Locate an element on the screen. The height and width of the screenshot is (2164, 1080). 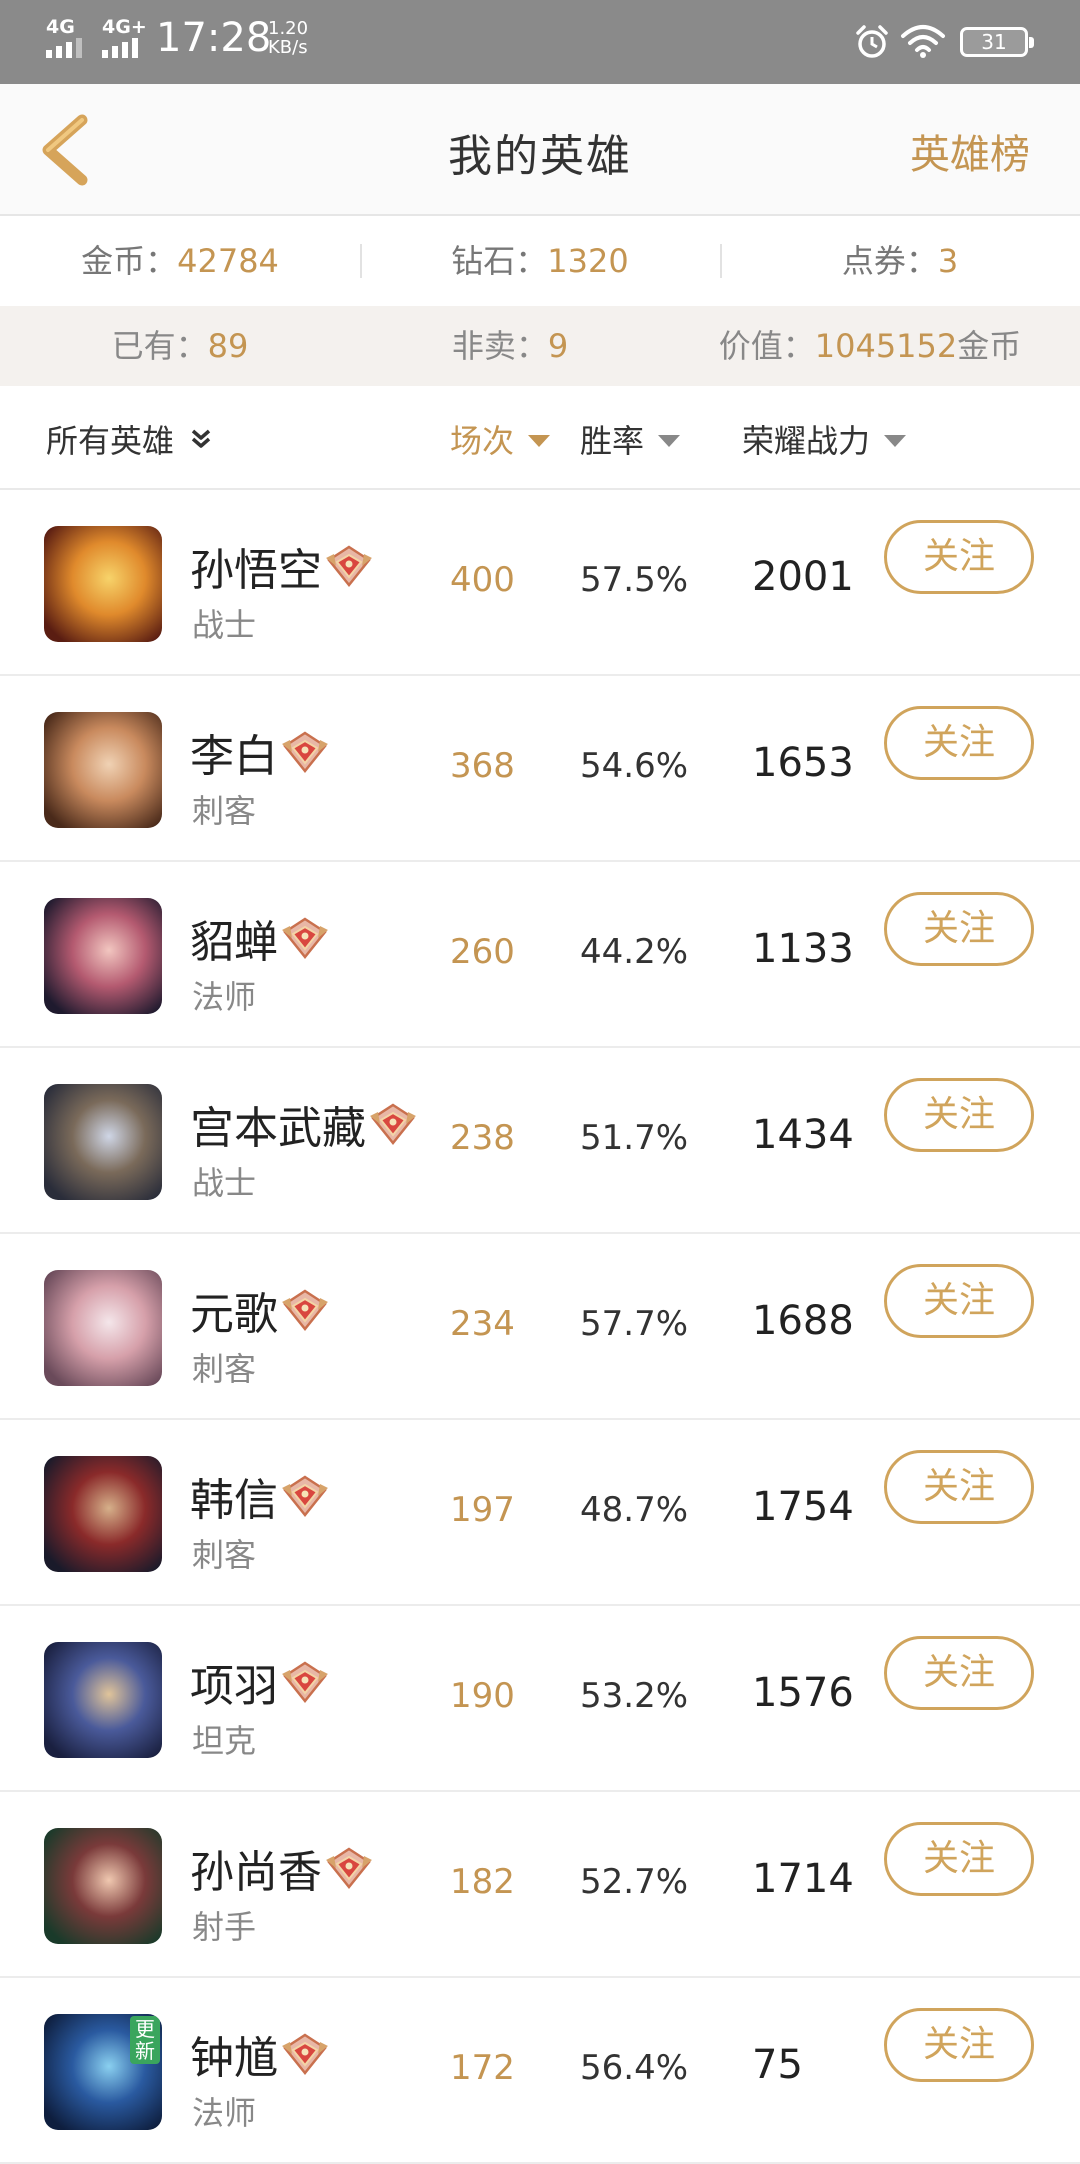
sort-by-winrate-button: 胜率 is located at coordinates (630, 439).